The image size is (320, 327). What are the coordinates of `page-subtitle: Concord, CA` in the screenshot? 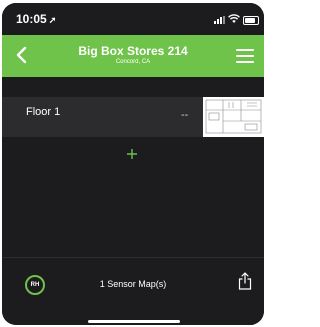 It's located at (133, 62).